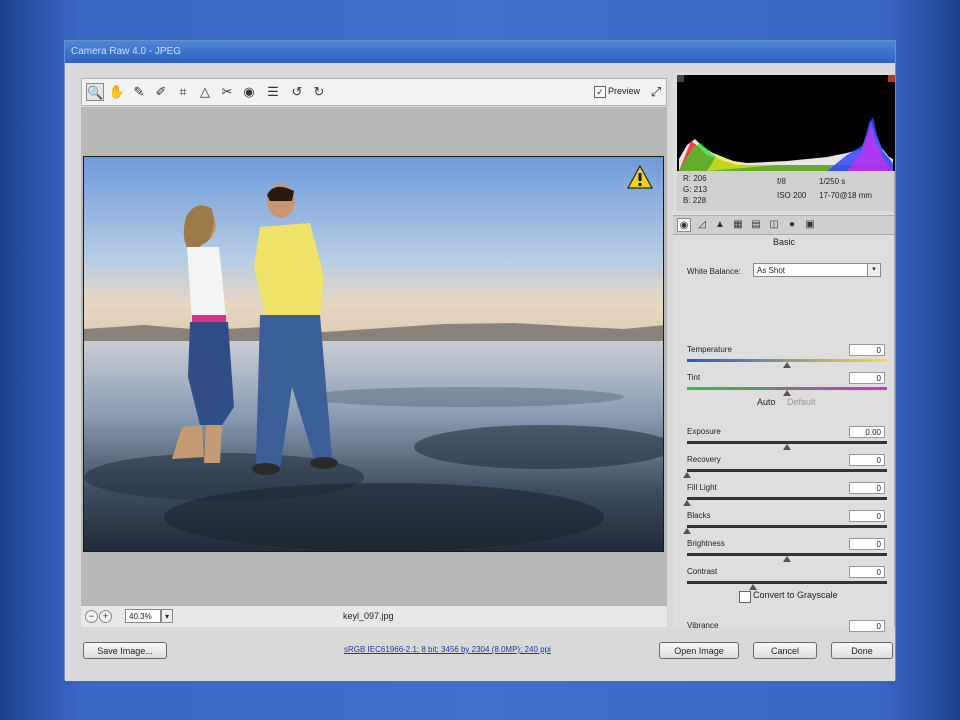 Image resolution: width=960 pixels, height=720 pixels. Describe the element at coordinates (846, 195) in the screenshot. I see `readout-lens: 17-70@18 mm` at that location.